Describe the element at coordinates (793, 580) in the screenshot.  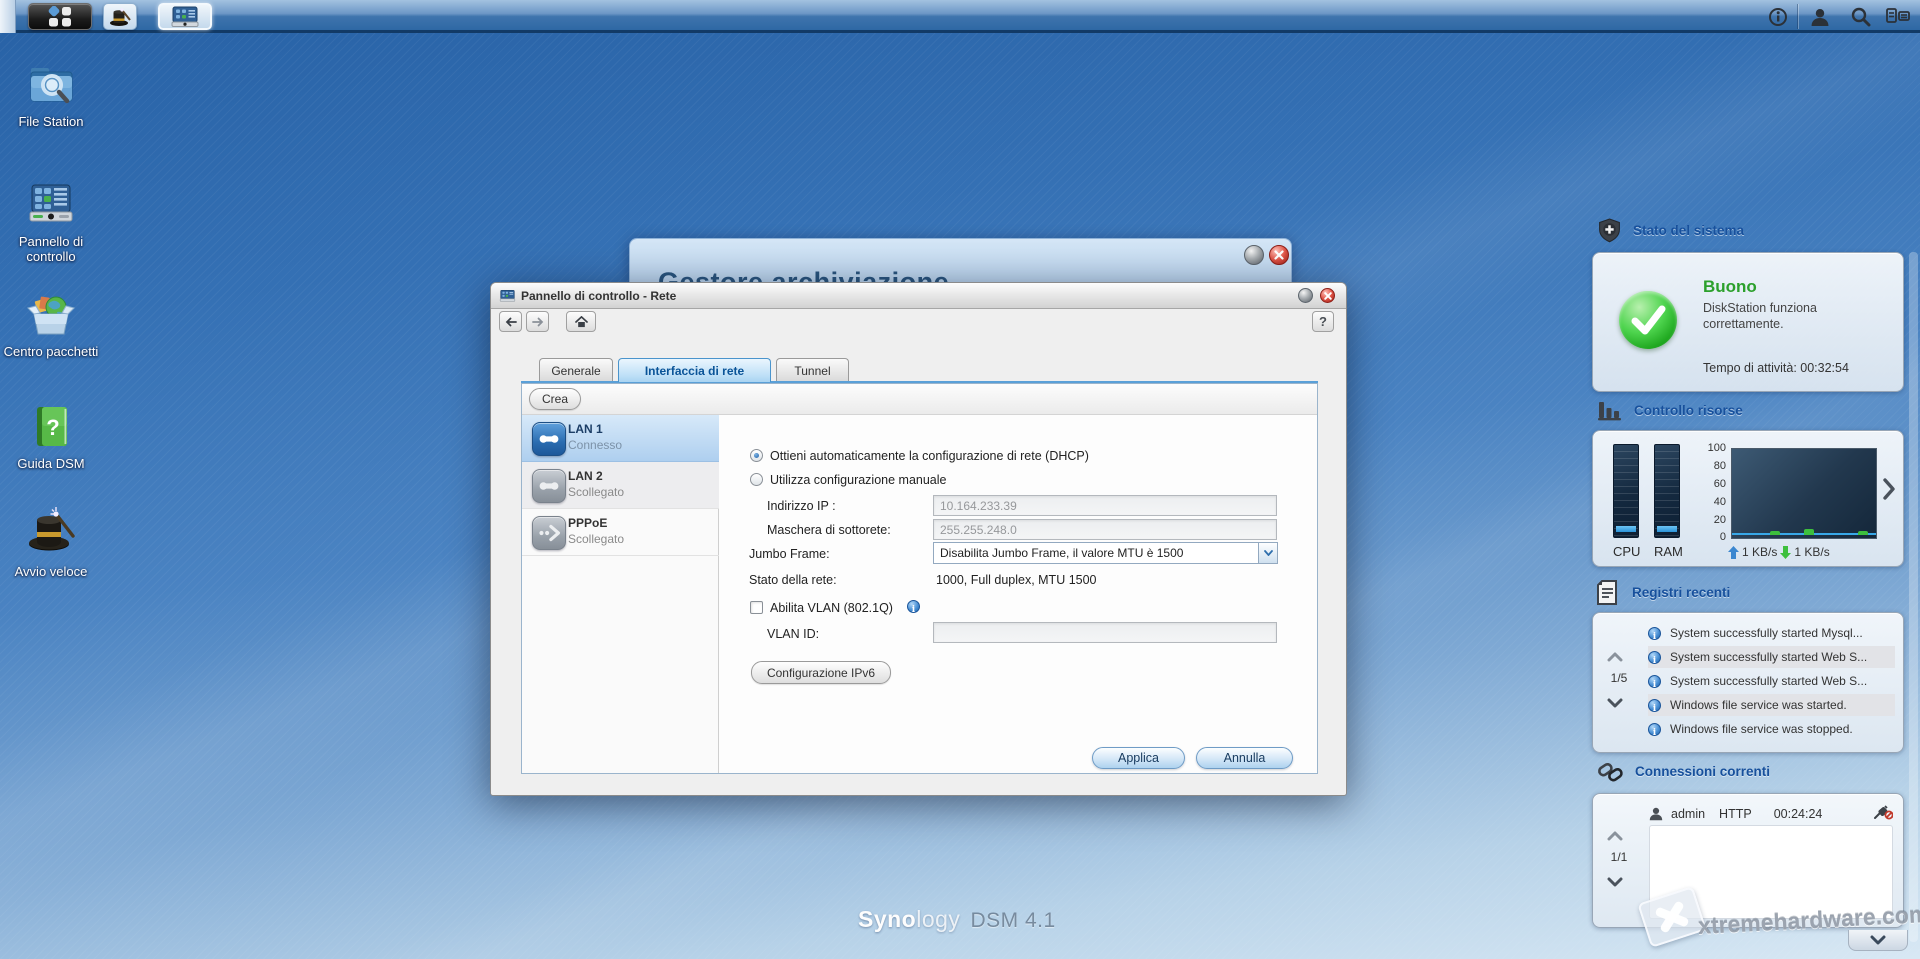
I see `network-status-label: Stato della rete:` at that location.